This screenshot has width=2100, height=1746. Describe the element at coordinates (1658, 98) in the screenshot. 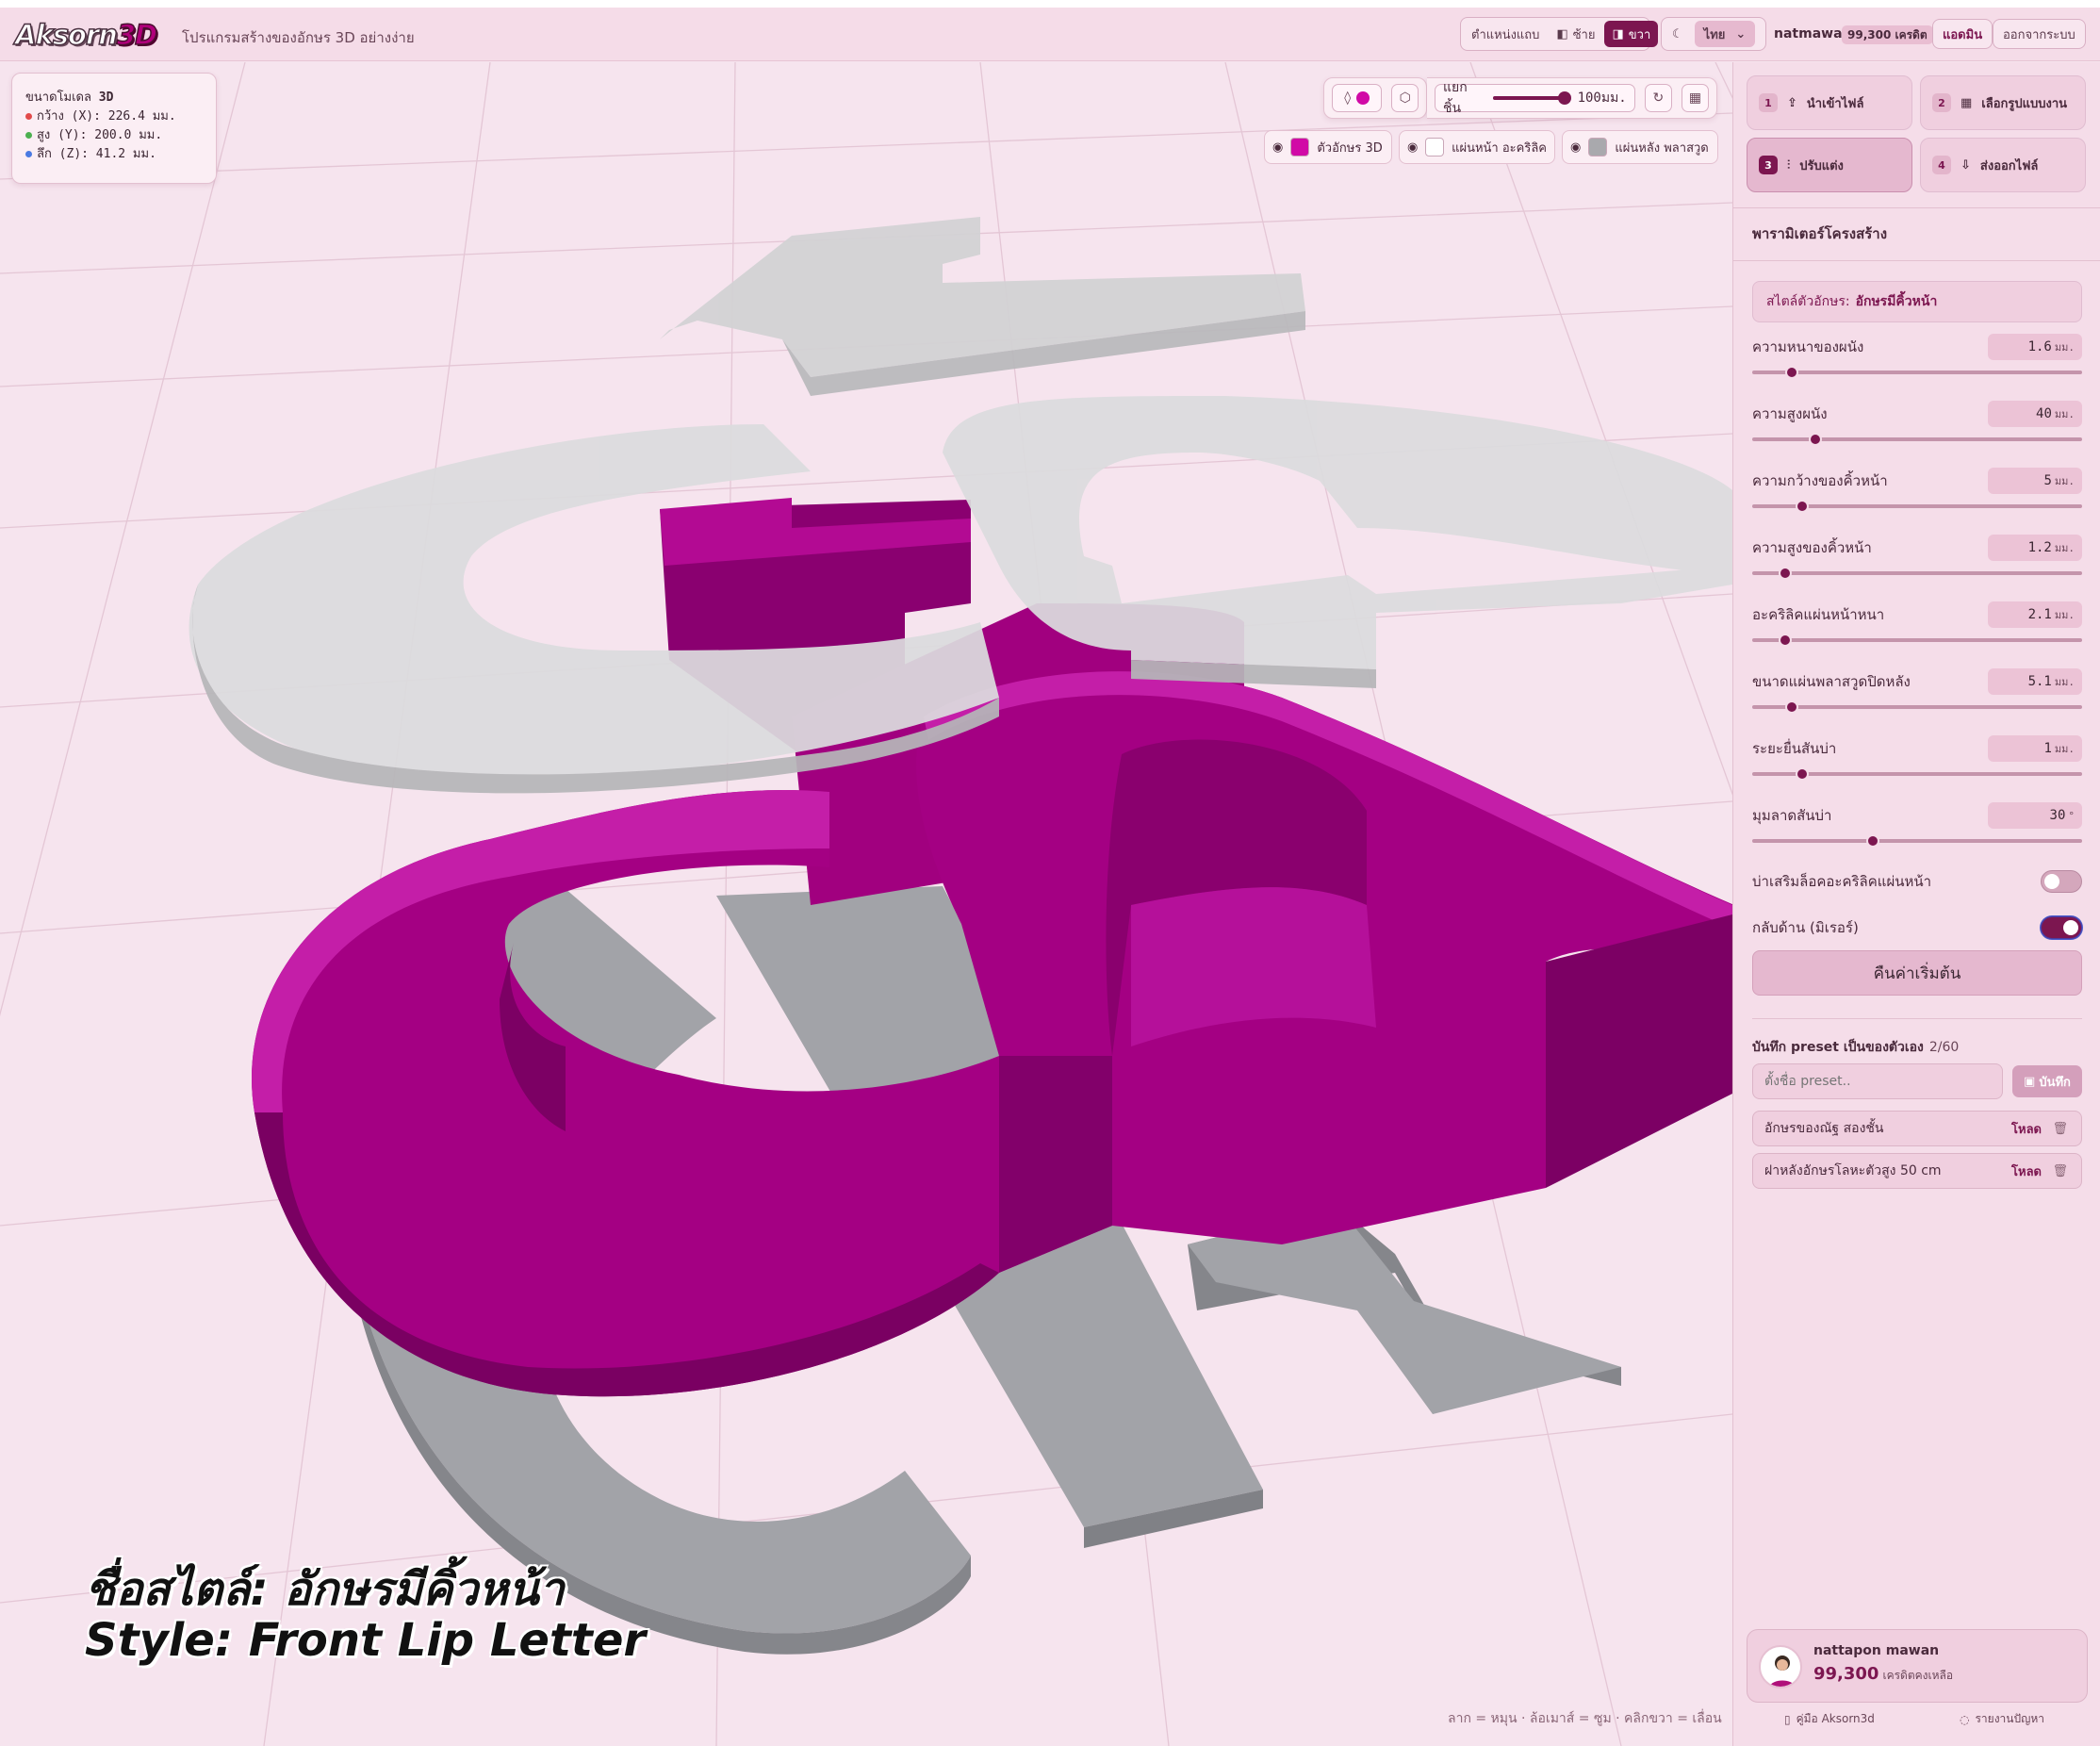

I see `reset-view-button: ↻` at that location.